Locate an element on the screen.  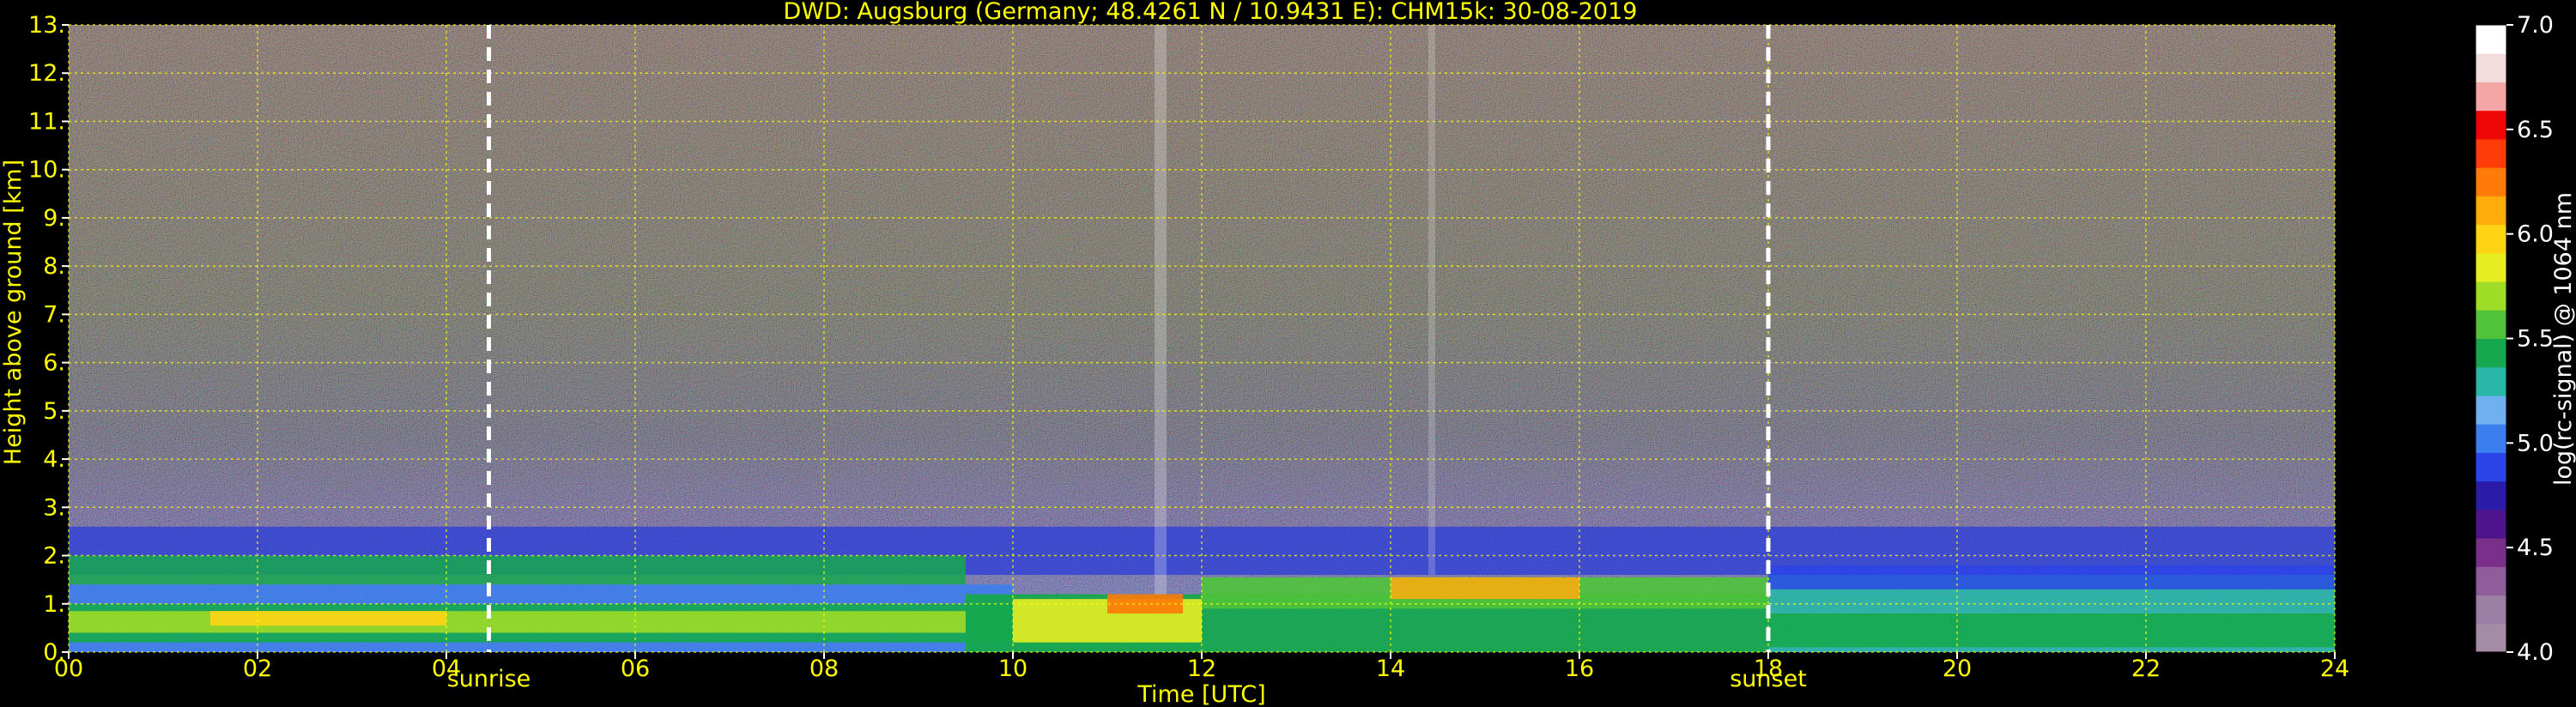
x-tick-label: 12 is located at coordinates (1201, 669).